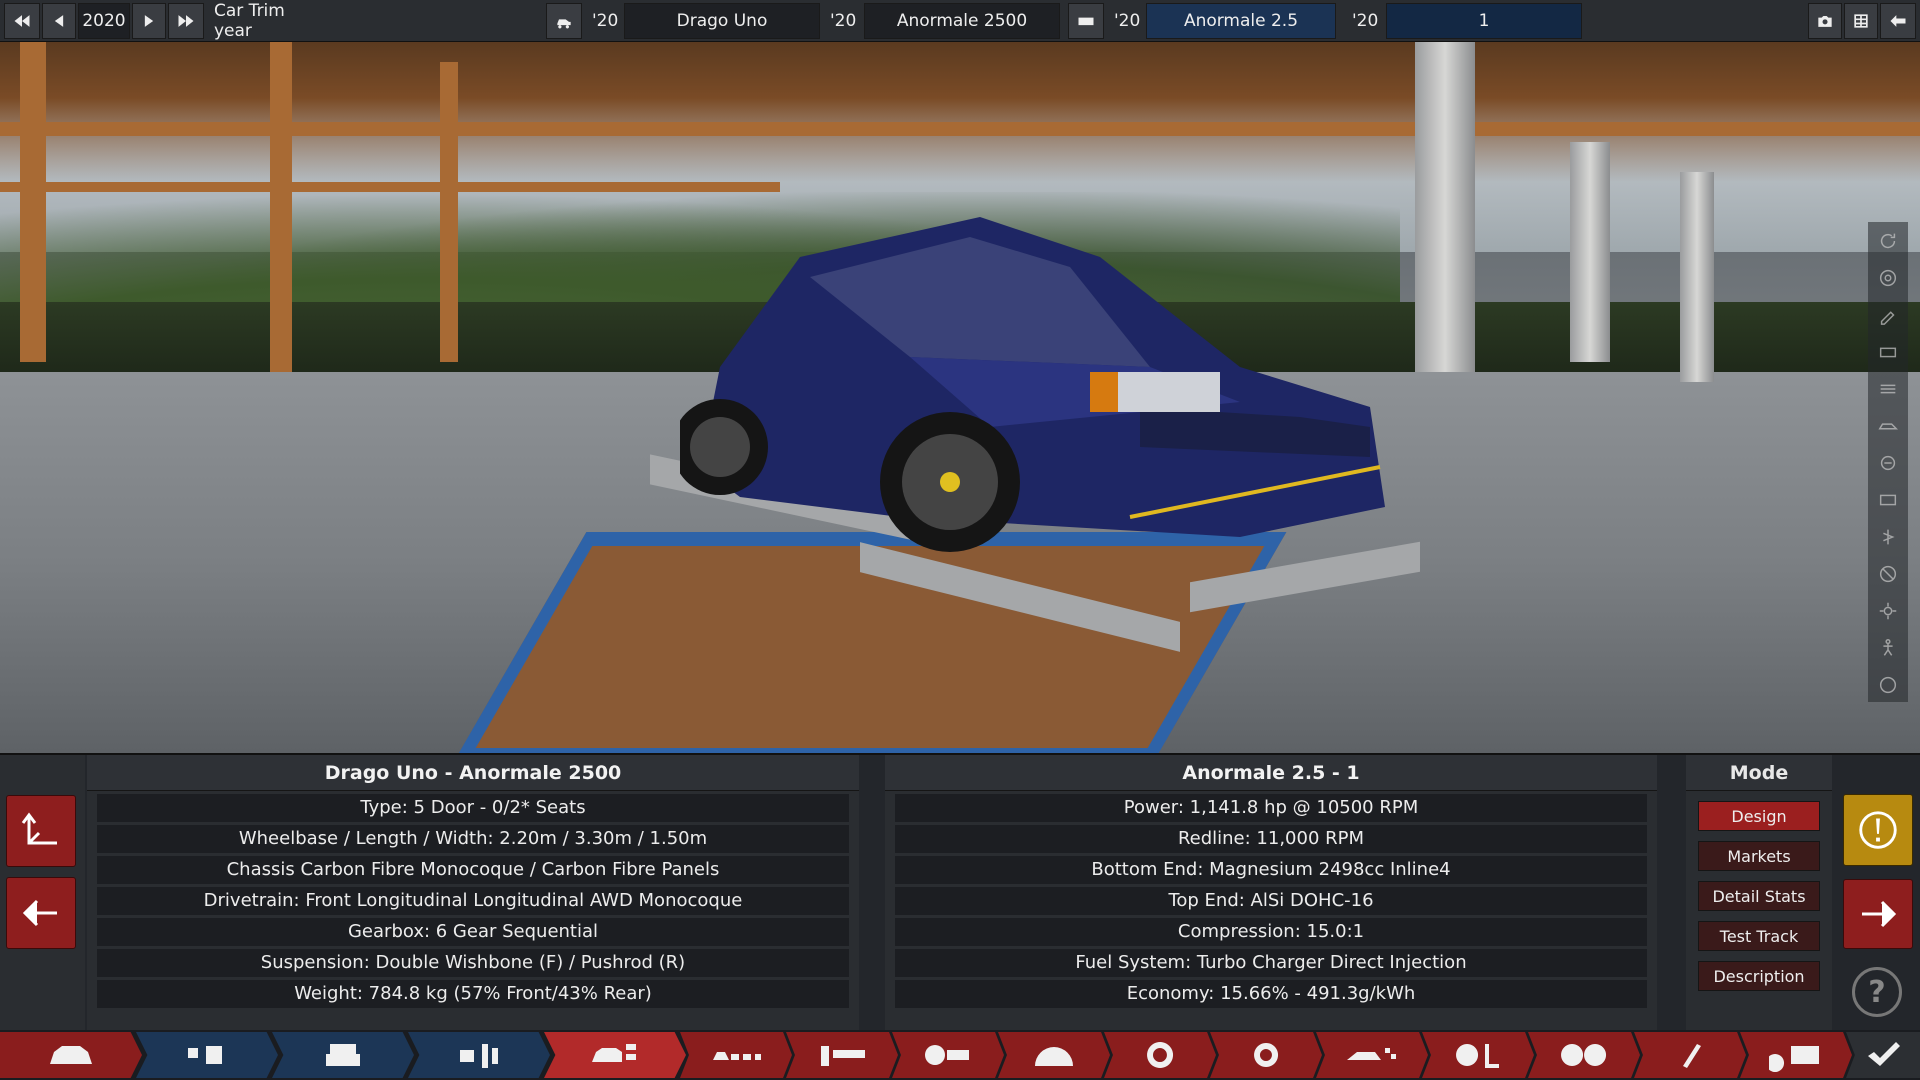  What do you see at coordinates (1888, 536) in the screenshot?
I see `suspension-view-button` at bounding box center [1888, 536].